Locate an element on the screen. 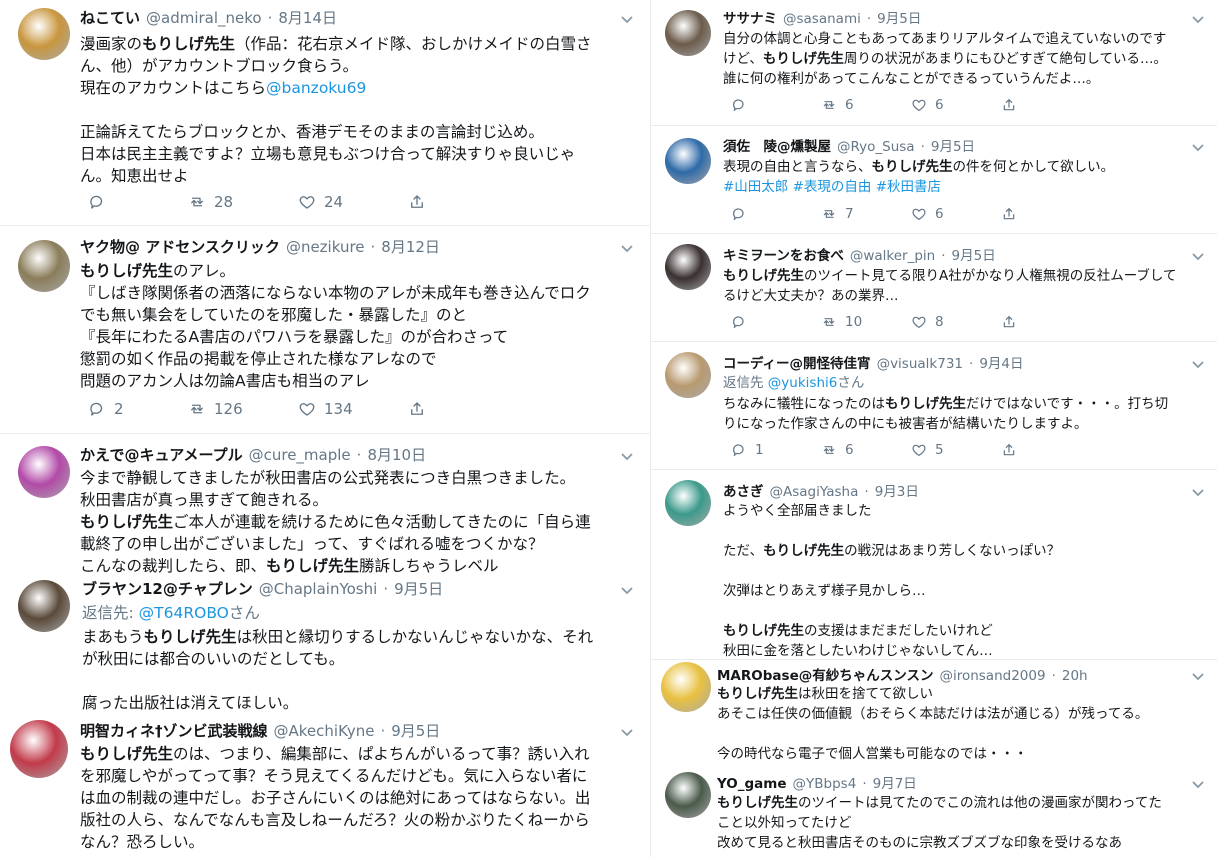  user-handle: @nezikure is located at coordinates (325, 247).